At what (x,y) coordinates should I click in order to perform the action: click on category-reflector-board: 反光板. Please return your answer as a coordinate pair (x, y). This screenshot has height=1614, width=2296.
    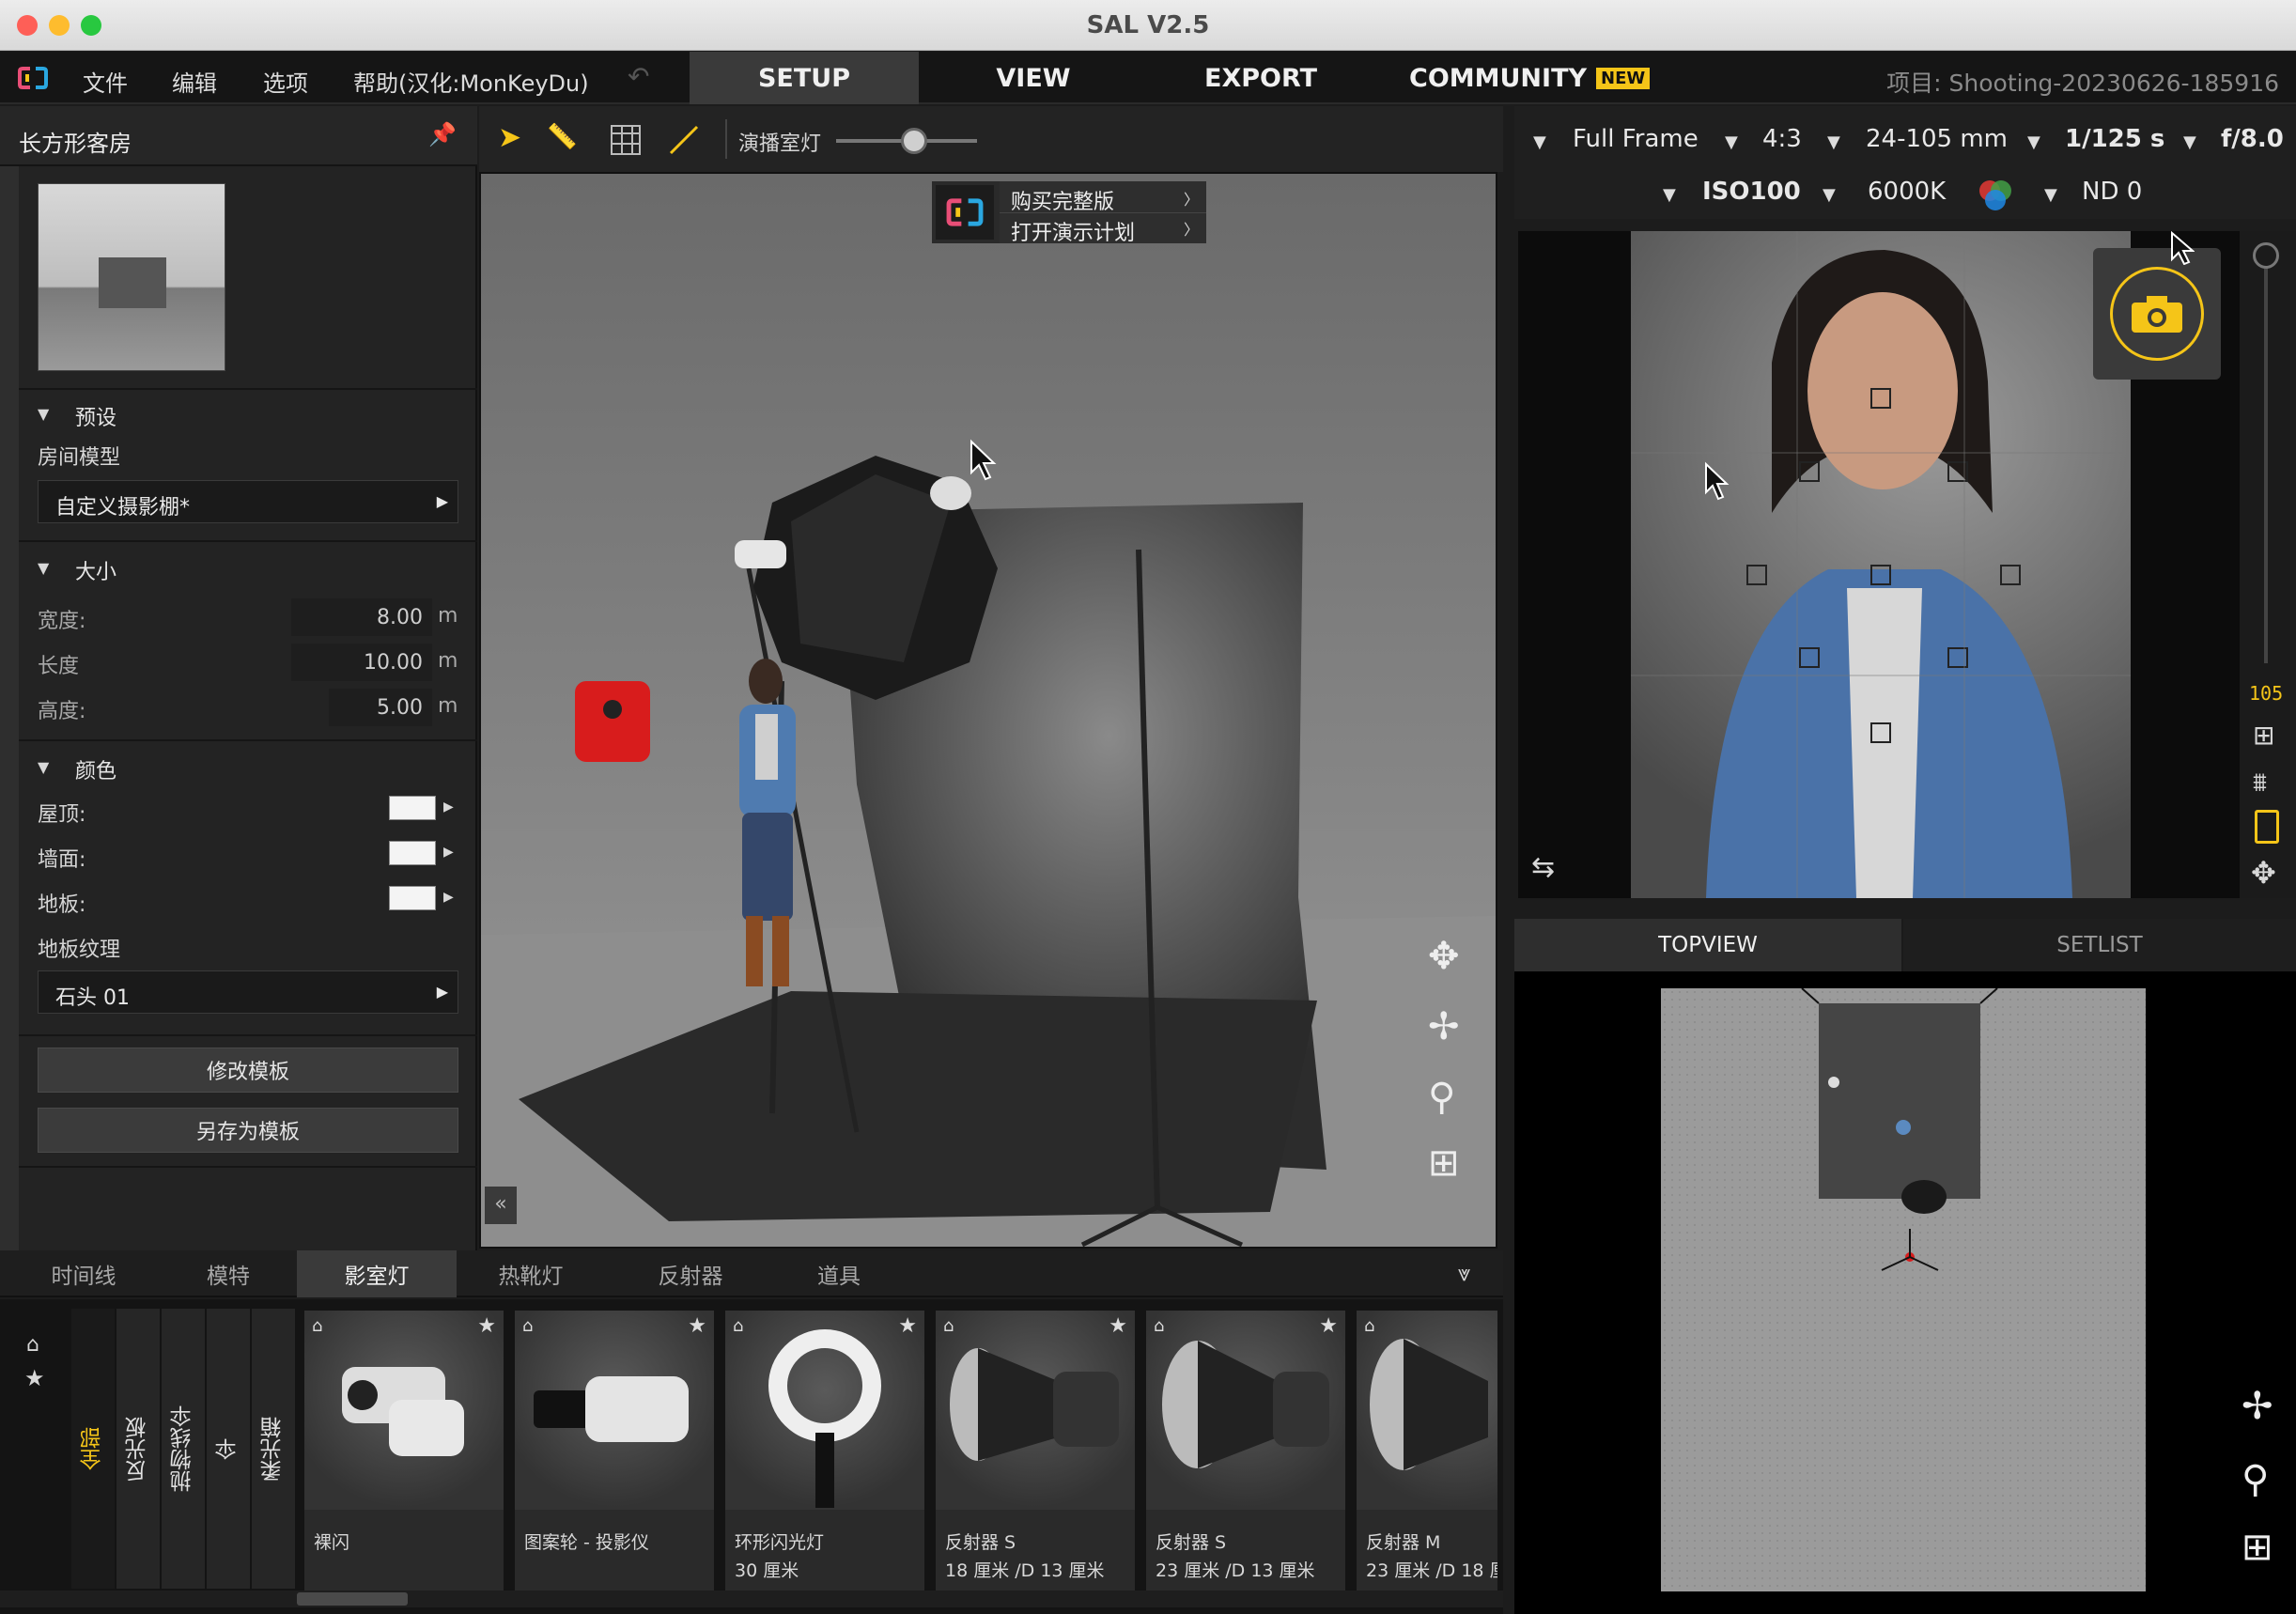
    Looking at the image, I should click on (138, 1449).